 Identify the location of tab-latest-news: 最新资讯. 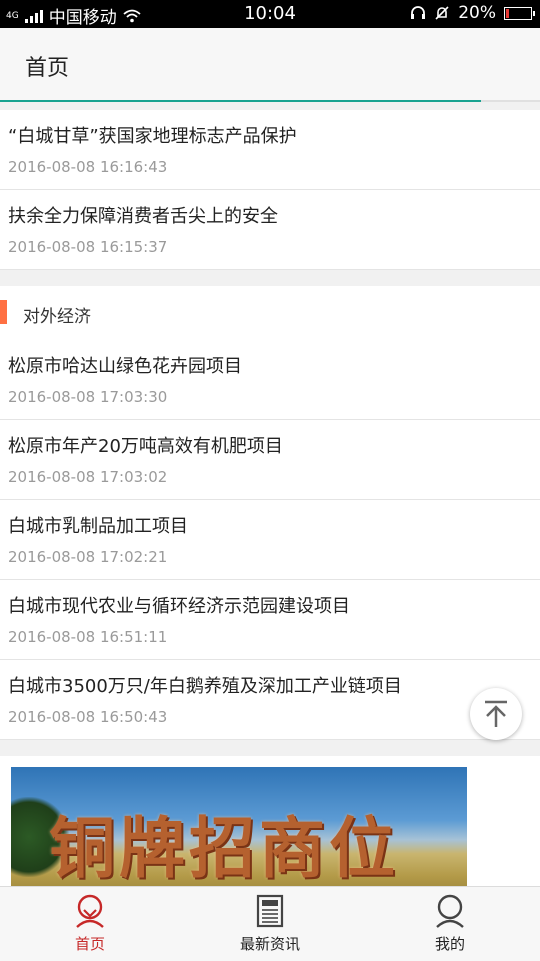
(270, 924).